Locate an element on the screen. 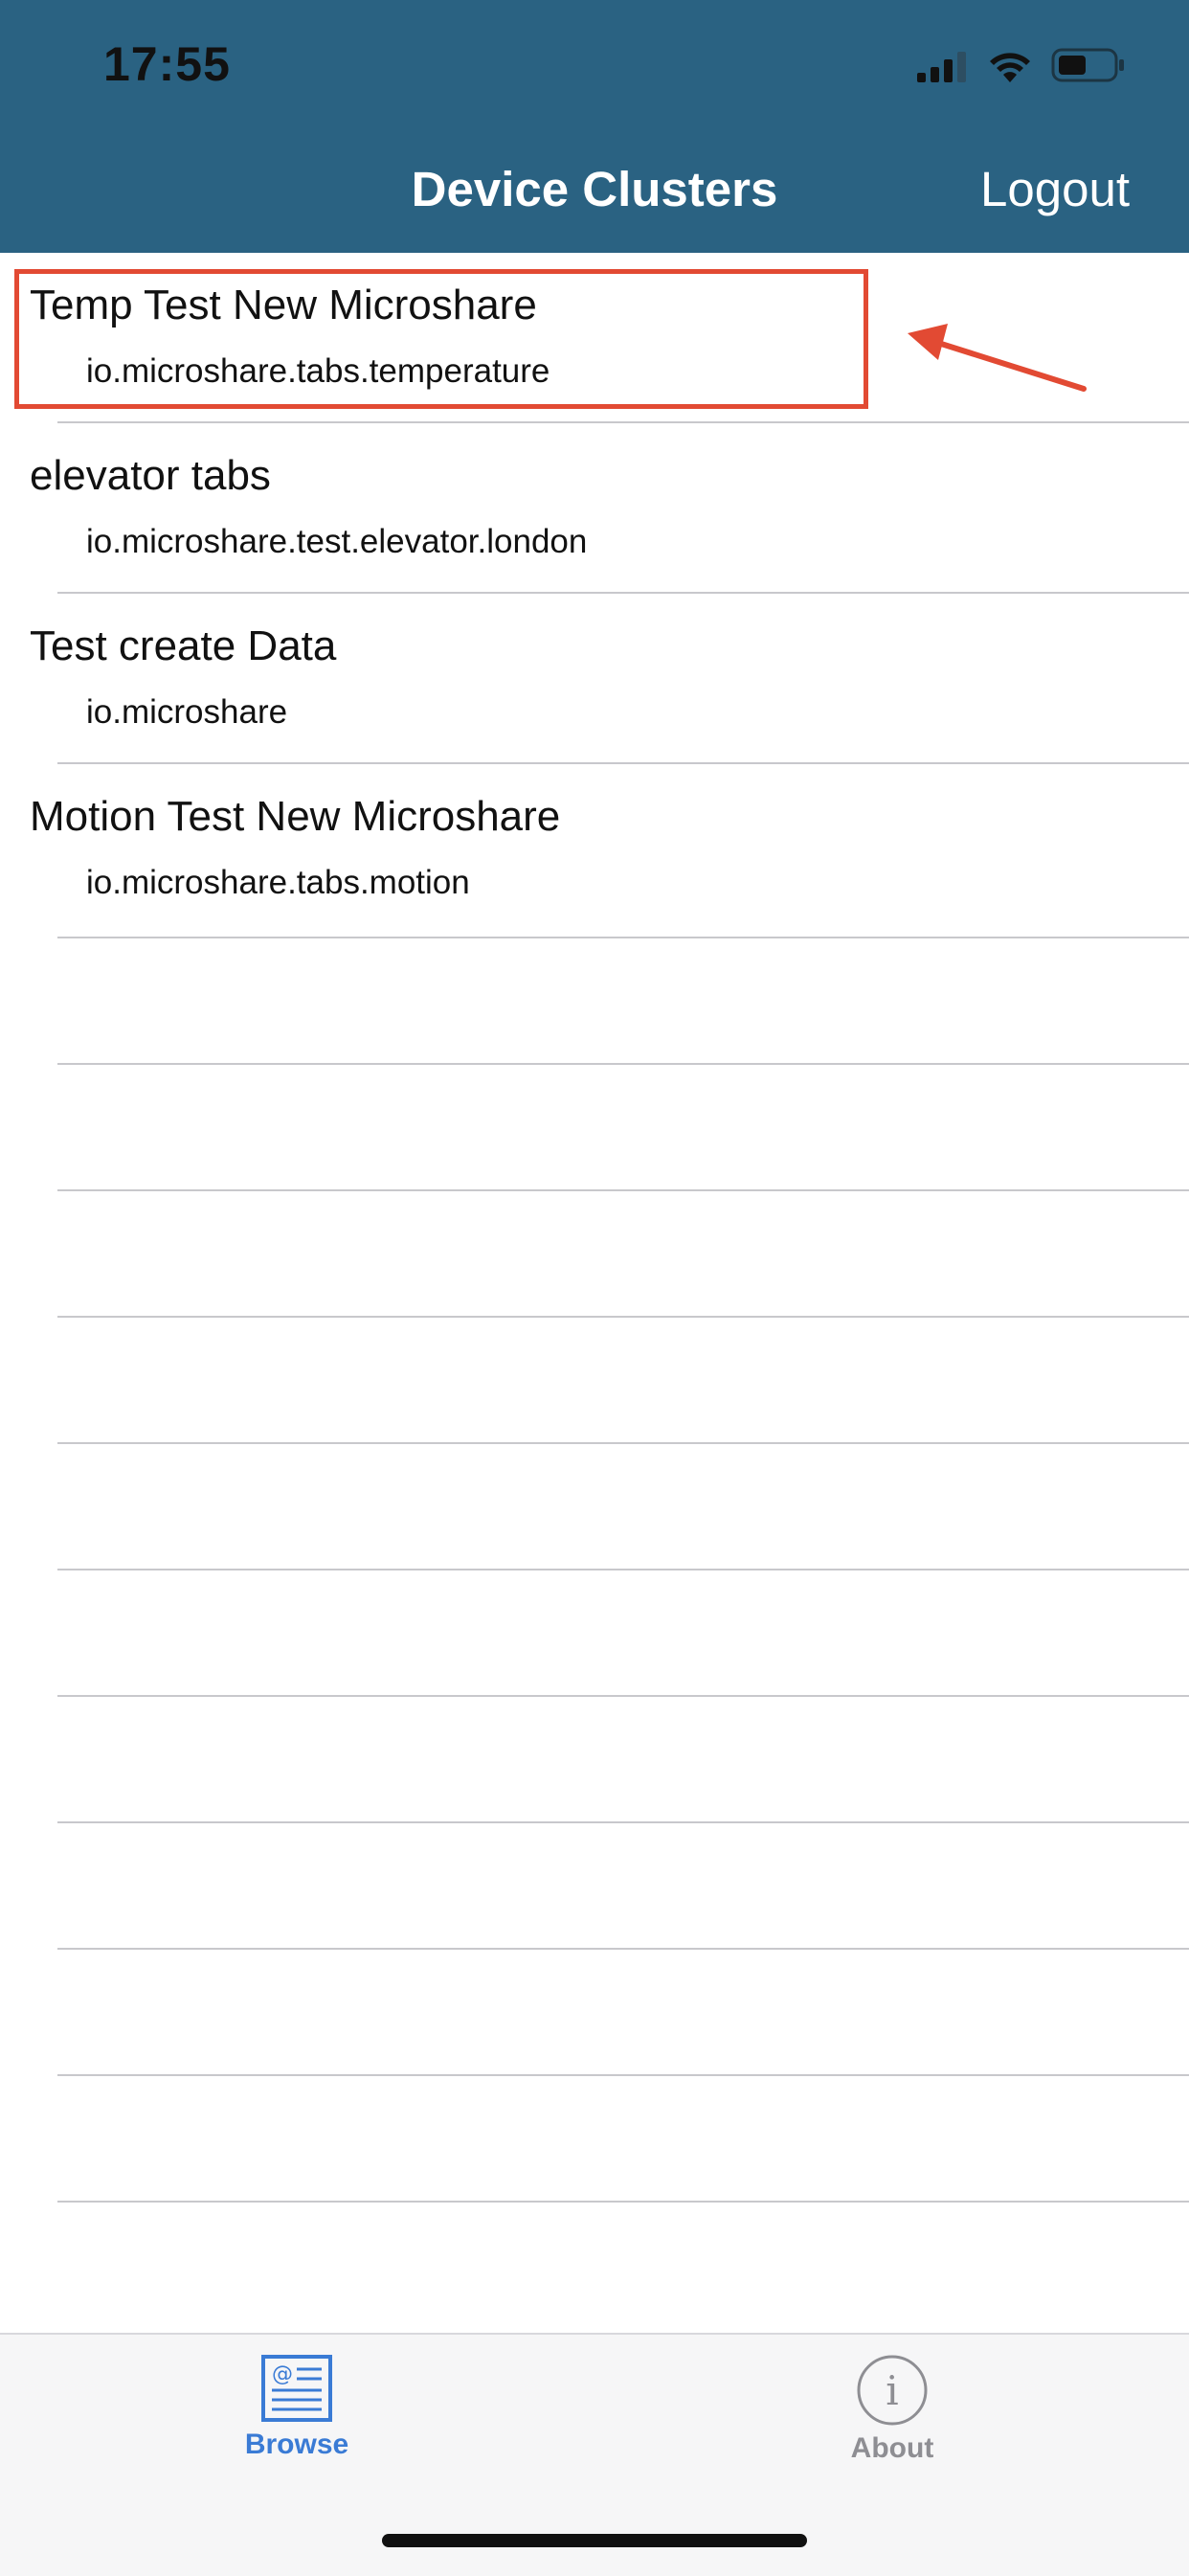 The width and height of the screenshot is (1189, 2576). tab-about: i About is located at coordinates (892, 2409).